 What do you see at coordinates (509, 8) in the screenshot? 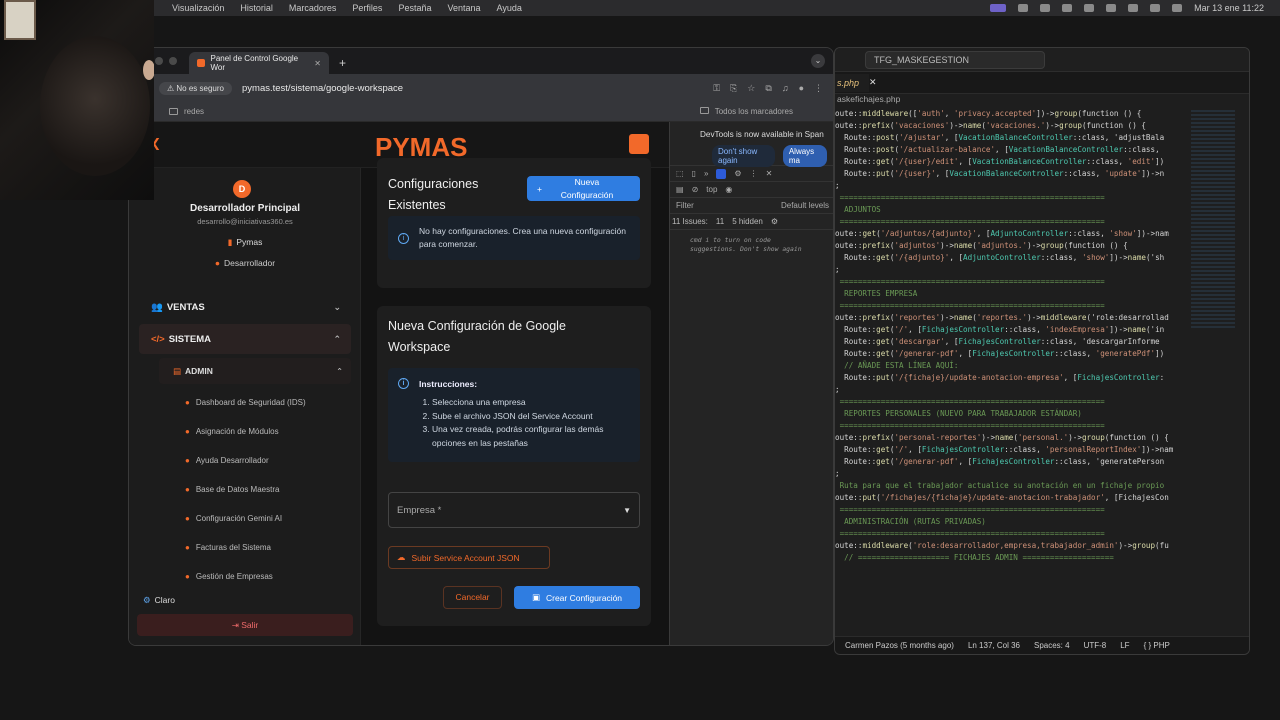
I see `menu-ayuda: Ayuda` at bounding box center [509, 8].